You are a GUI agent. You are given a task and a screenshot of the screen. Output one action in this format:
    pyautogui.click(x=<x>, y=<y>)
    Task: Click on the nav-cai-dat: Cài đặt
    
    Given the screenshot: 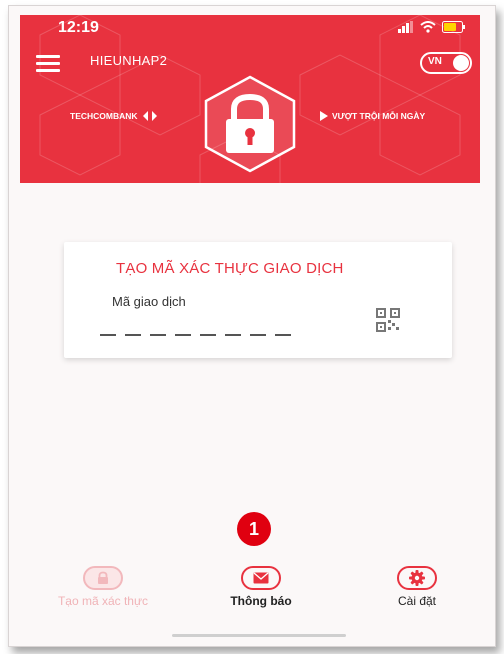 What is the action you would take?
    pyautogui.click(x=417, y=587)
    